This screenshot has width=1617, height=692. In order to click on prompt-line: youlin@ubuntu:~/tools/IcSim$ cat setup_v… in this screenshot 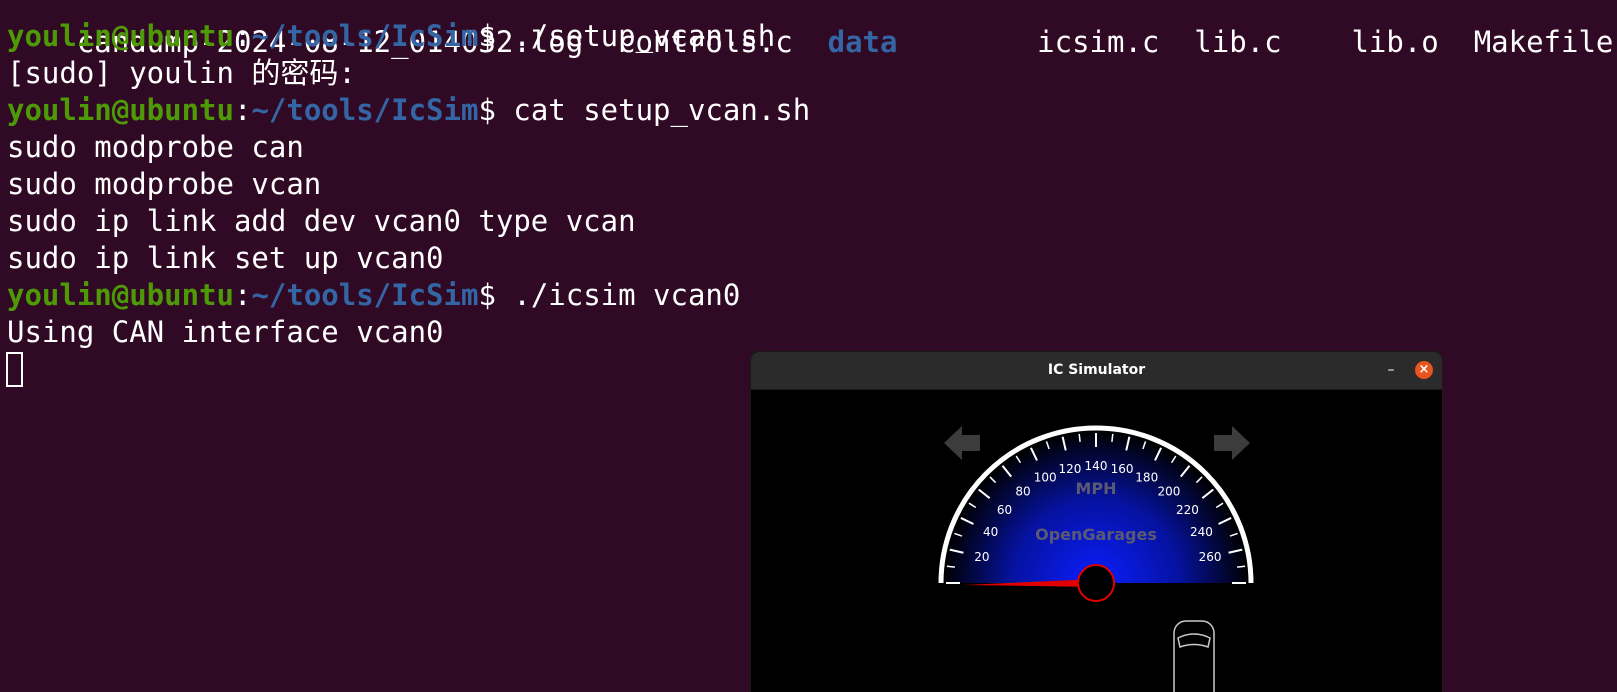, I will do `click(408, 110)`.